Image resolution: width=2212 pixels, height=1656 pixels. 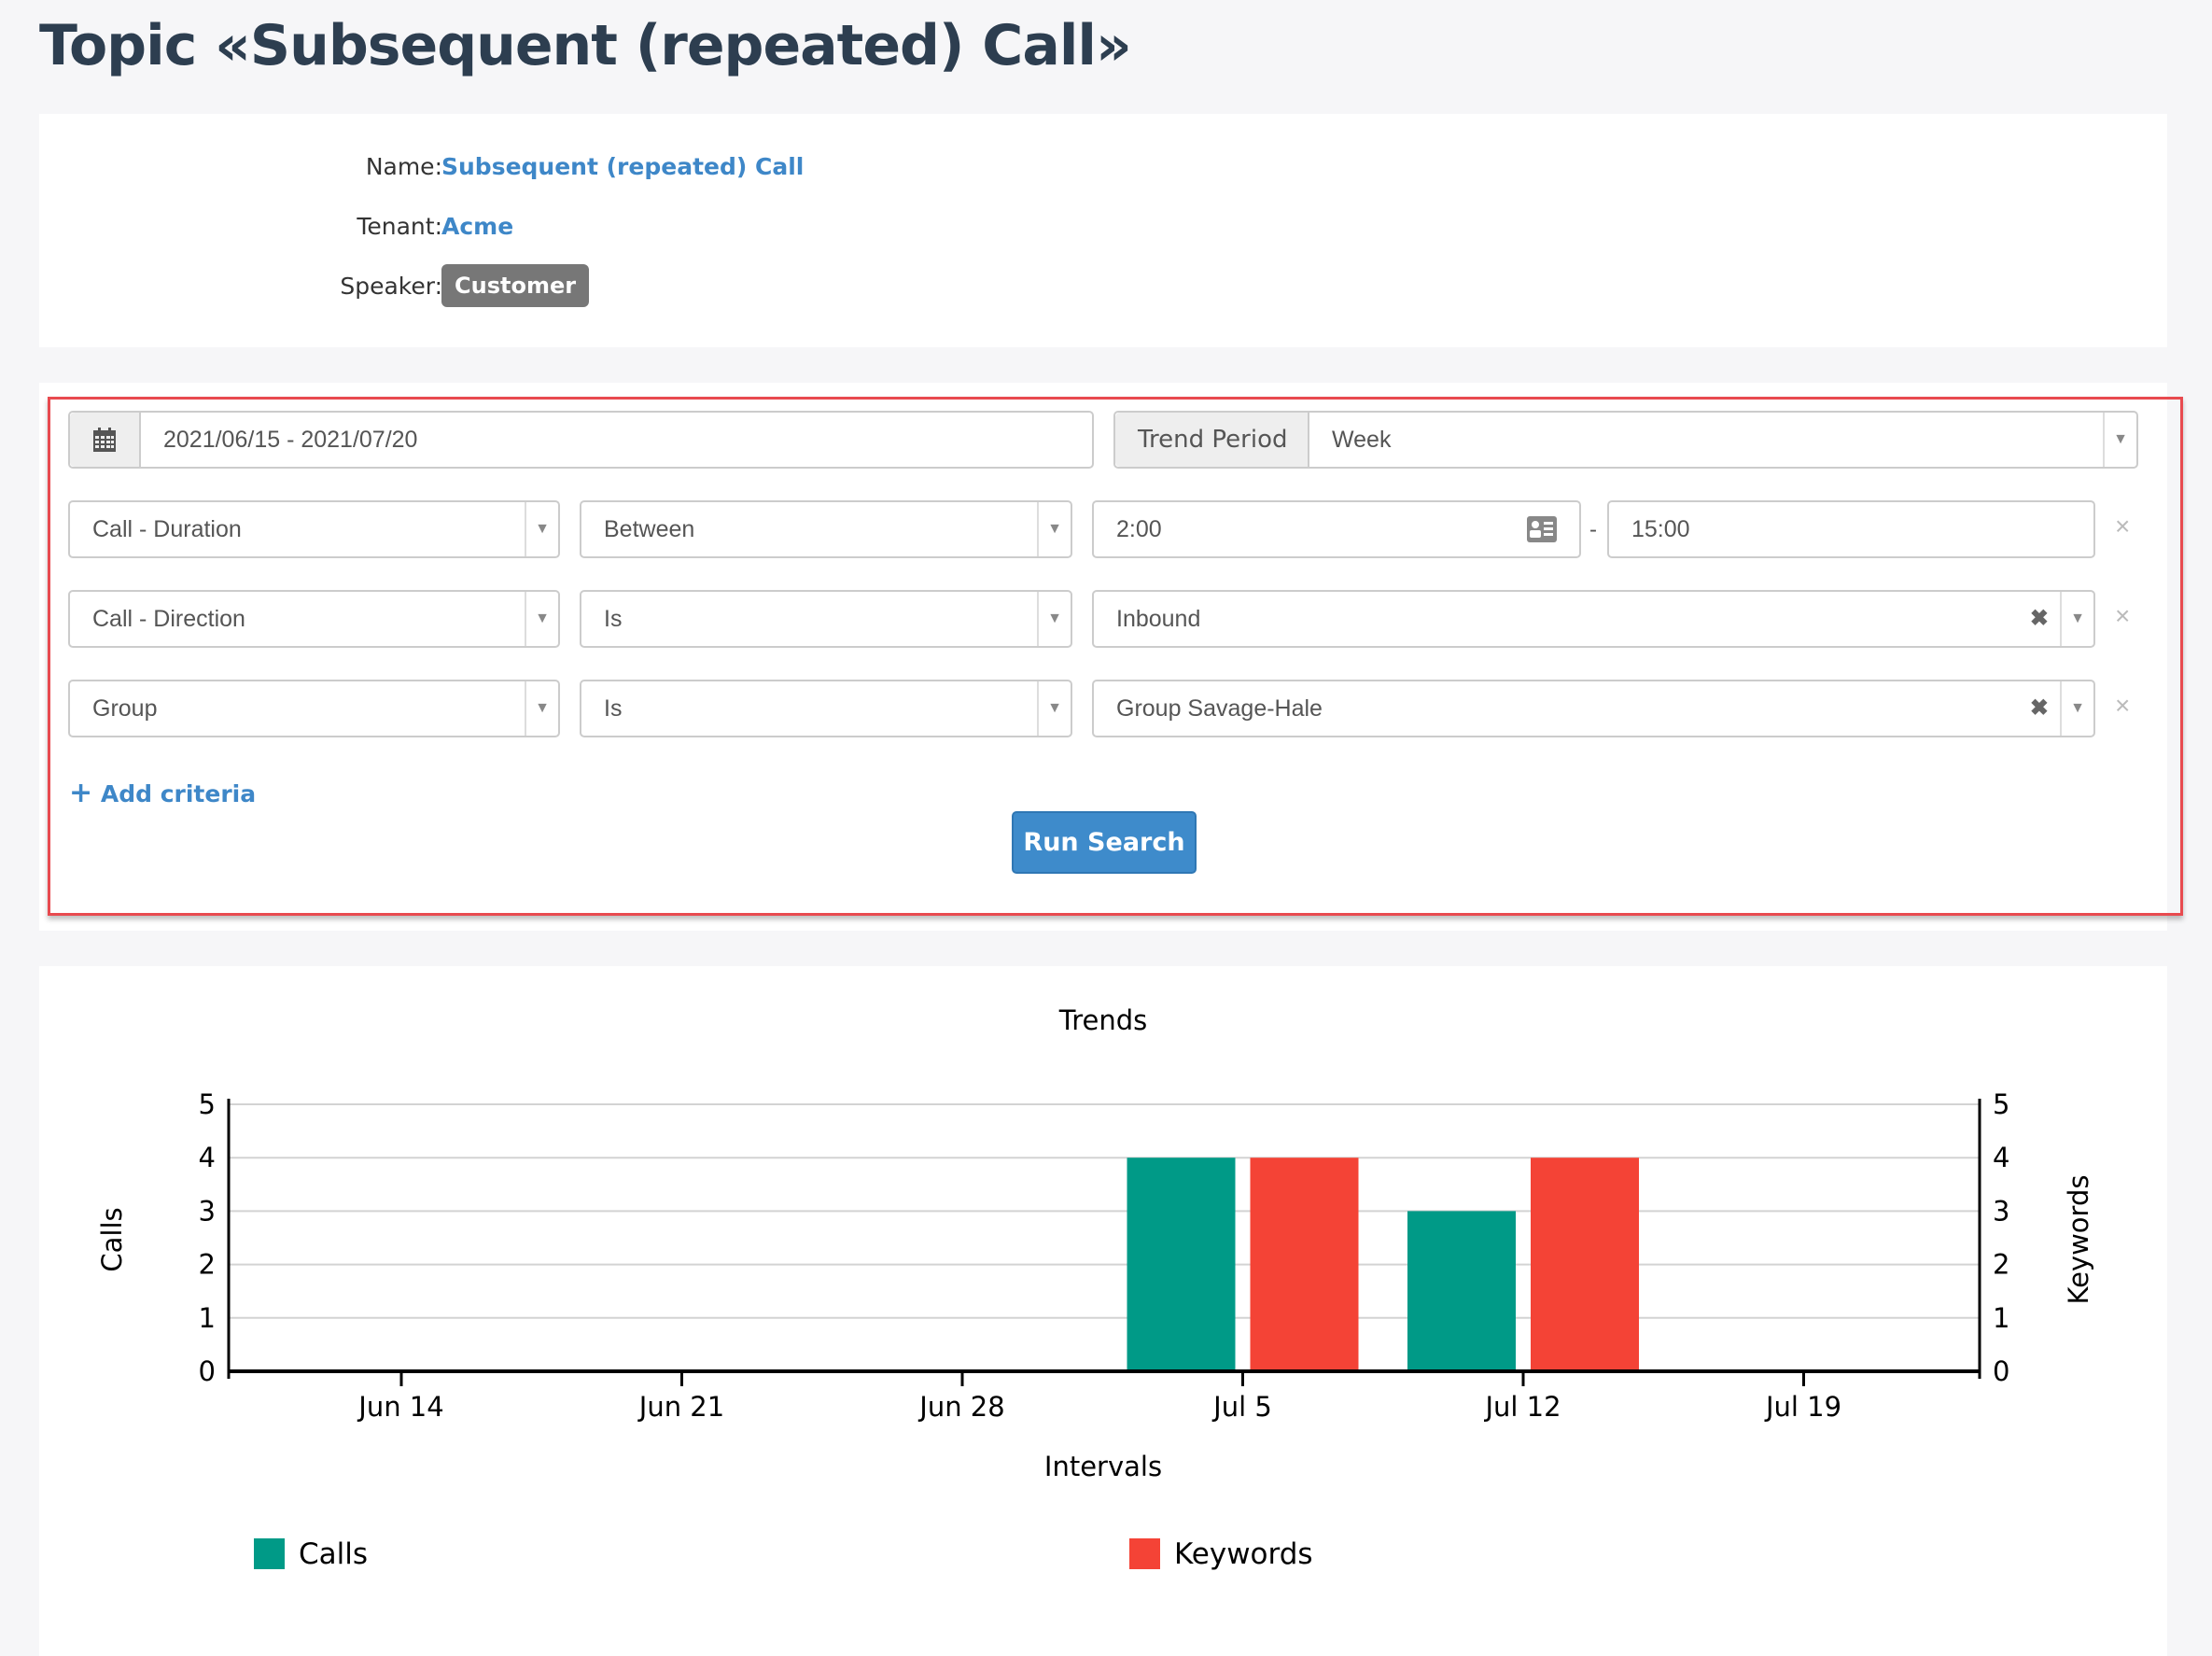 I want to click on x-tick-label: Jul 19, so click(x=1802, y=1407).